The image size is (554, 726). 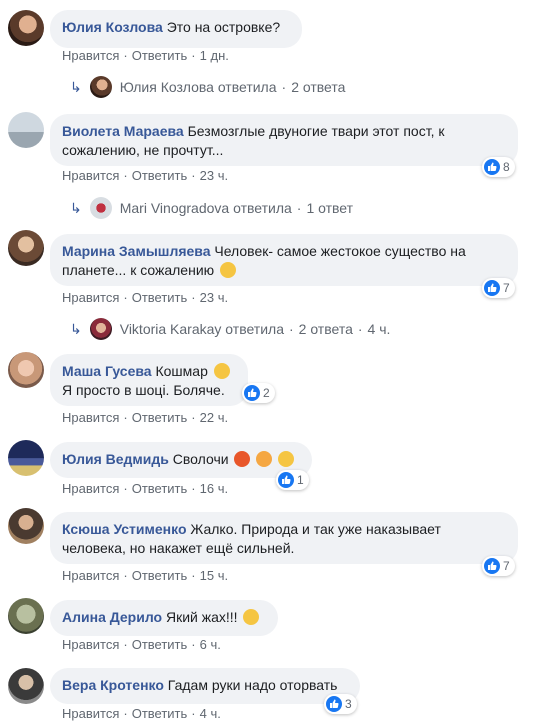 What do you see at coordinates (506, 167) in the screenshot?
I see `like-count: 8` at bounding box center [506, 167].